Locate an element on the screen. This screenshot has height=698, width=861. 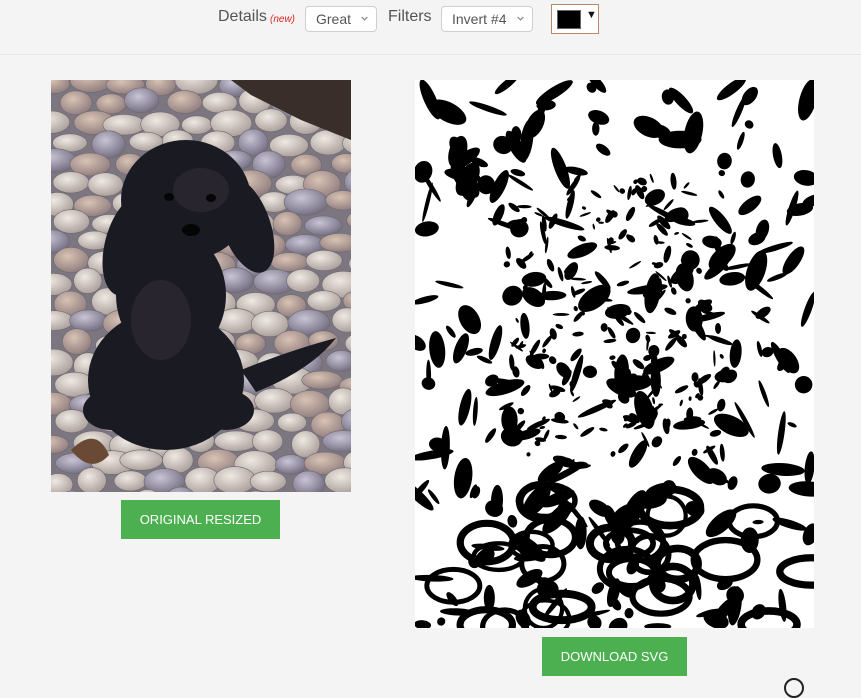
new-badge: (new) is located at coordinates (282, 19).